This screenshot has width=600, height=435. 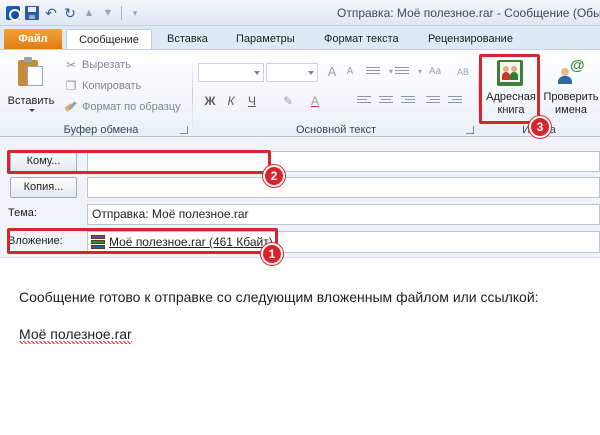 What do you see at coordinates (32, 13) in the screenshot?
I see `save-icon` at bounding box center [32, 13].